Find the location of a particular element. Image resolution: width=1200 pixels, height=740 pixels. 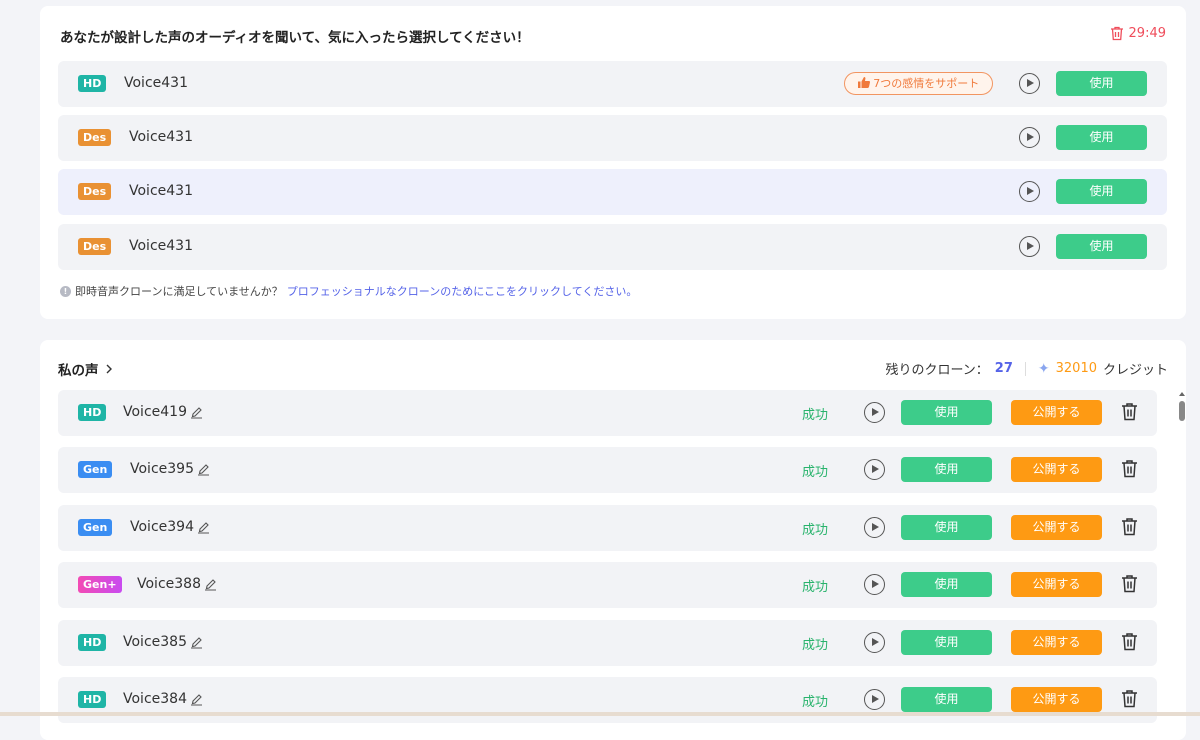

my-voice-row: HD Voice385 成功 使用 公開する is located at coordinates (607, 643).